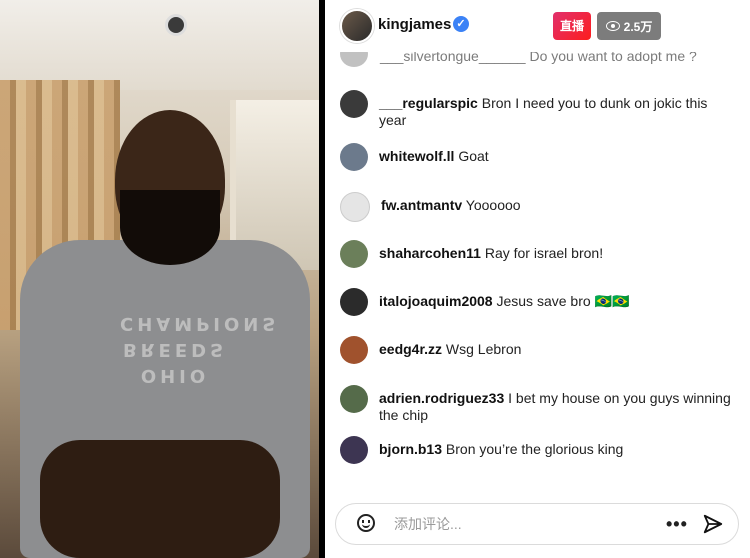 This screenshot has width=750, height=558. What do you see at coordinates (428, 103) in the screenshot?
I see `comment-username: ___regularspic` at bounding box center [428, 103].